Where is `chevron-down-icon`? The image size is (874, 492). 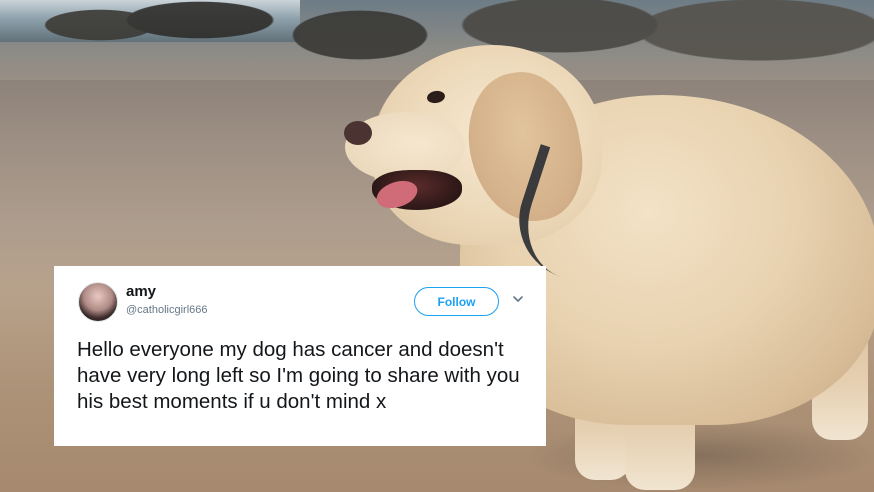
chevron-down-icon is located at coordinates (518, 299).